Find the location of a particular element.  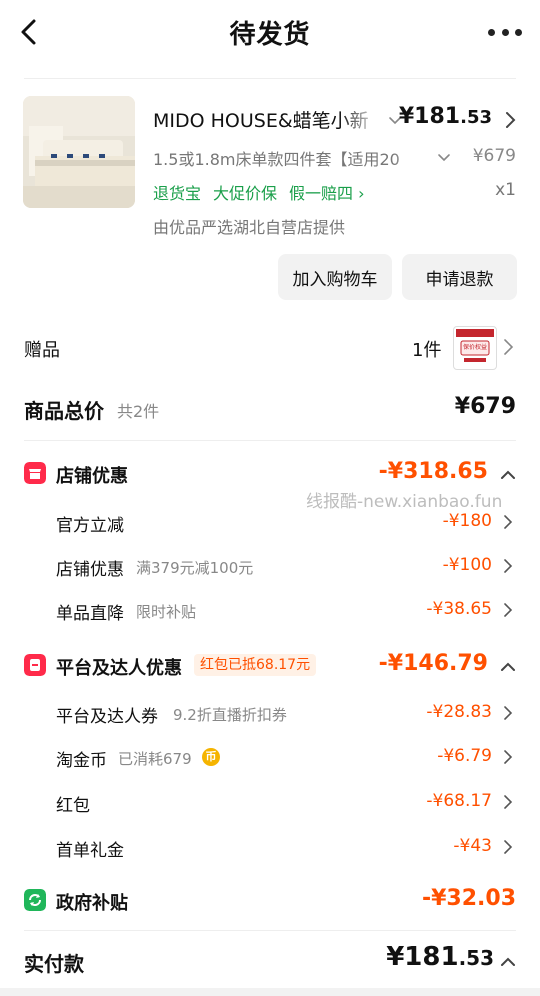

row-label: 单品直降 is located at coordinates (90, 614).